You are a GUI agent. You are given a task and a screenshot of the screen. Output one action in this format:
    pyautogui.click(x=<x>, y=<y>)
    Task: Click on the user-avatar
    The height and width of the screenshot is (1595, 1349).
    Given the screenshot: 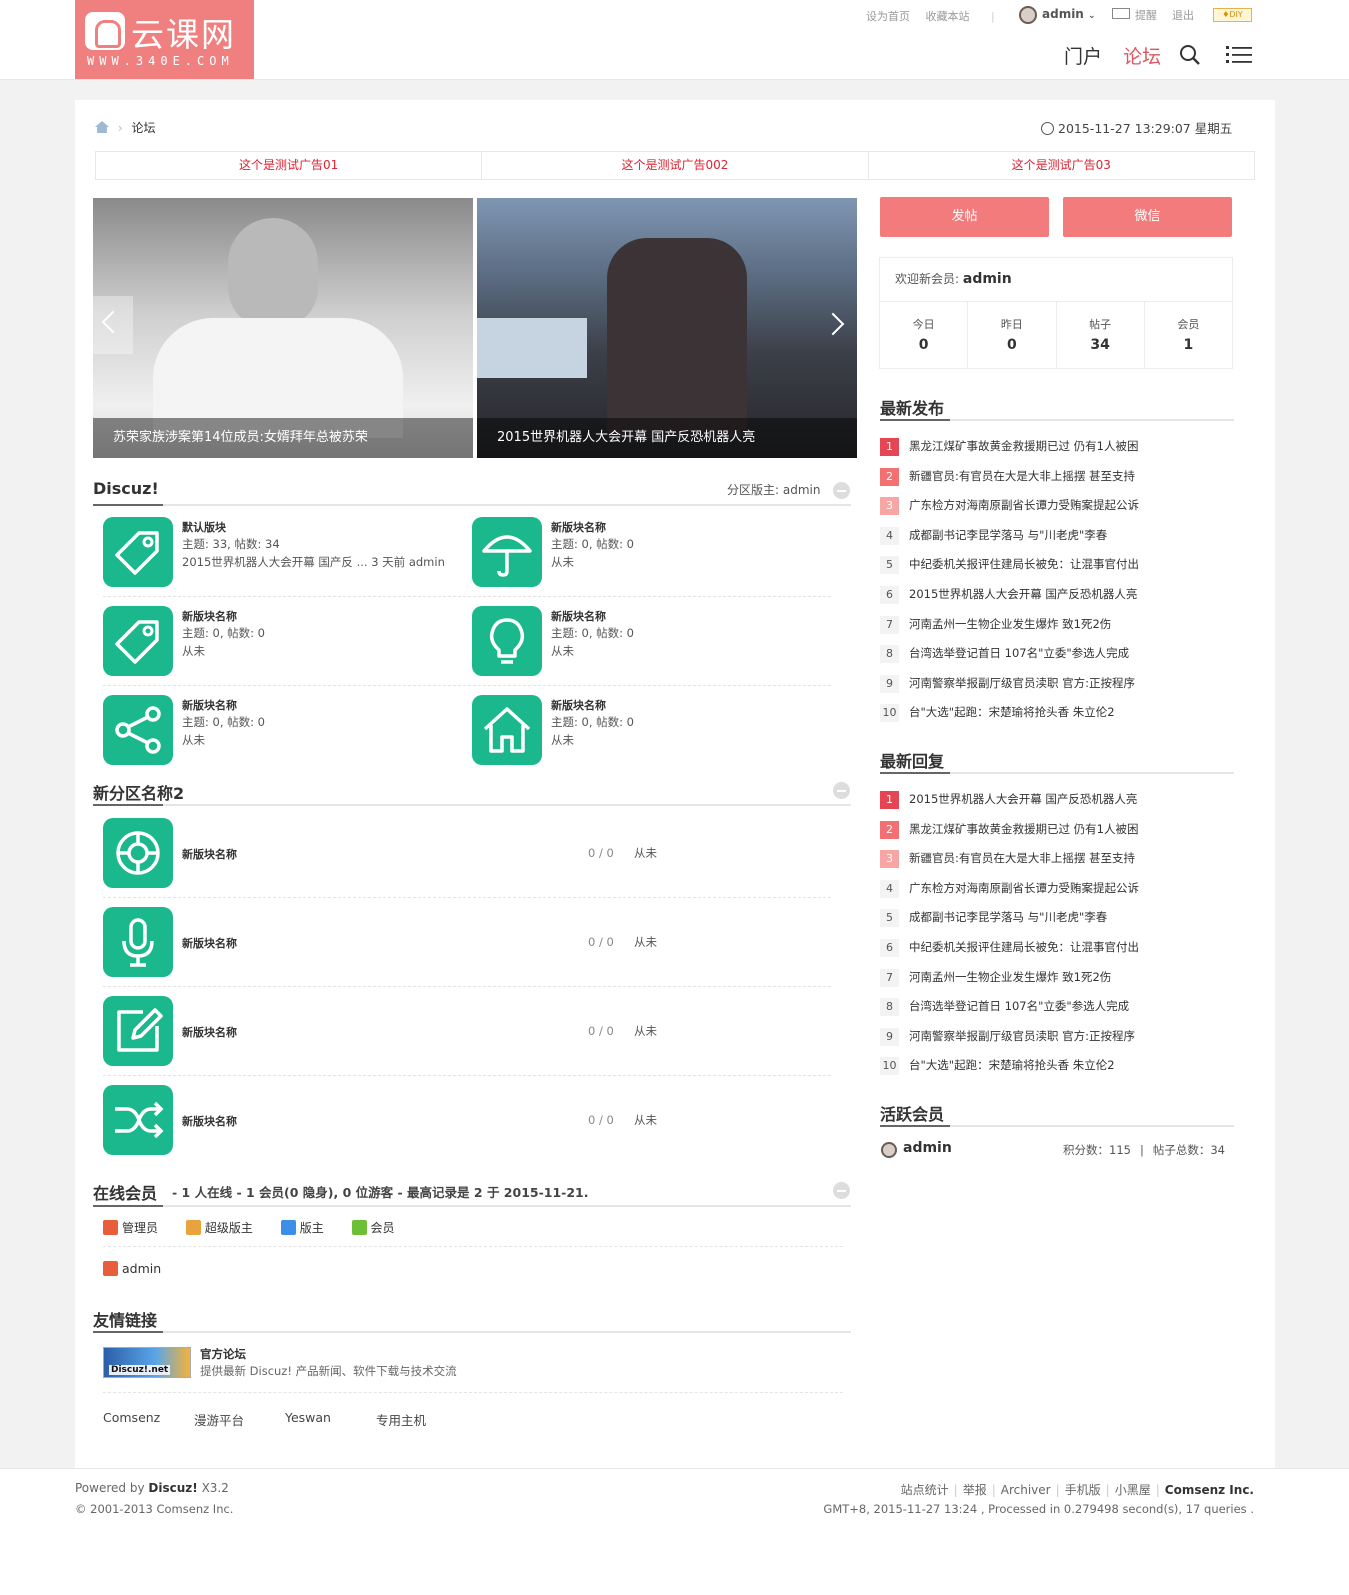 What is the action you would take?
    pyautogui.click(x=1028, y=15)
    